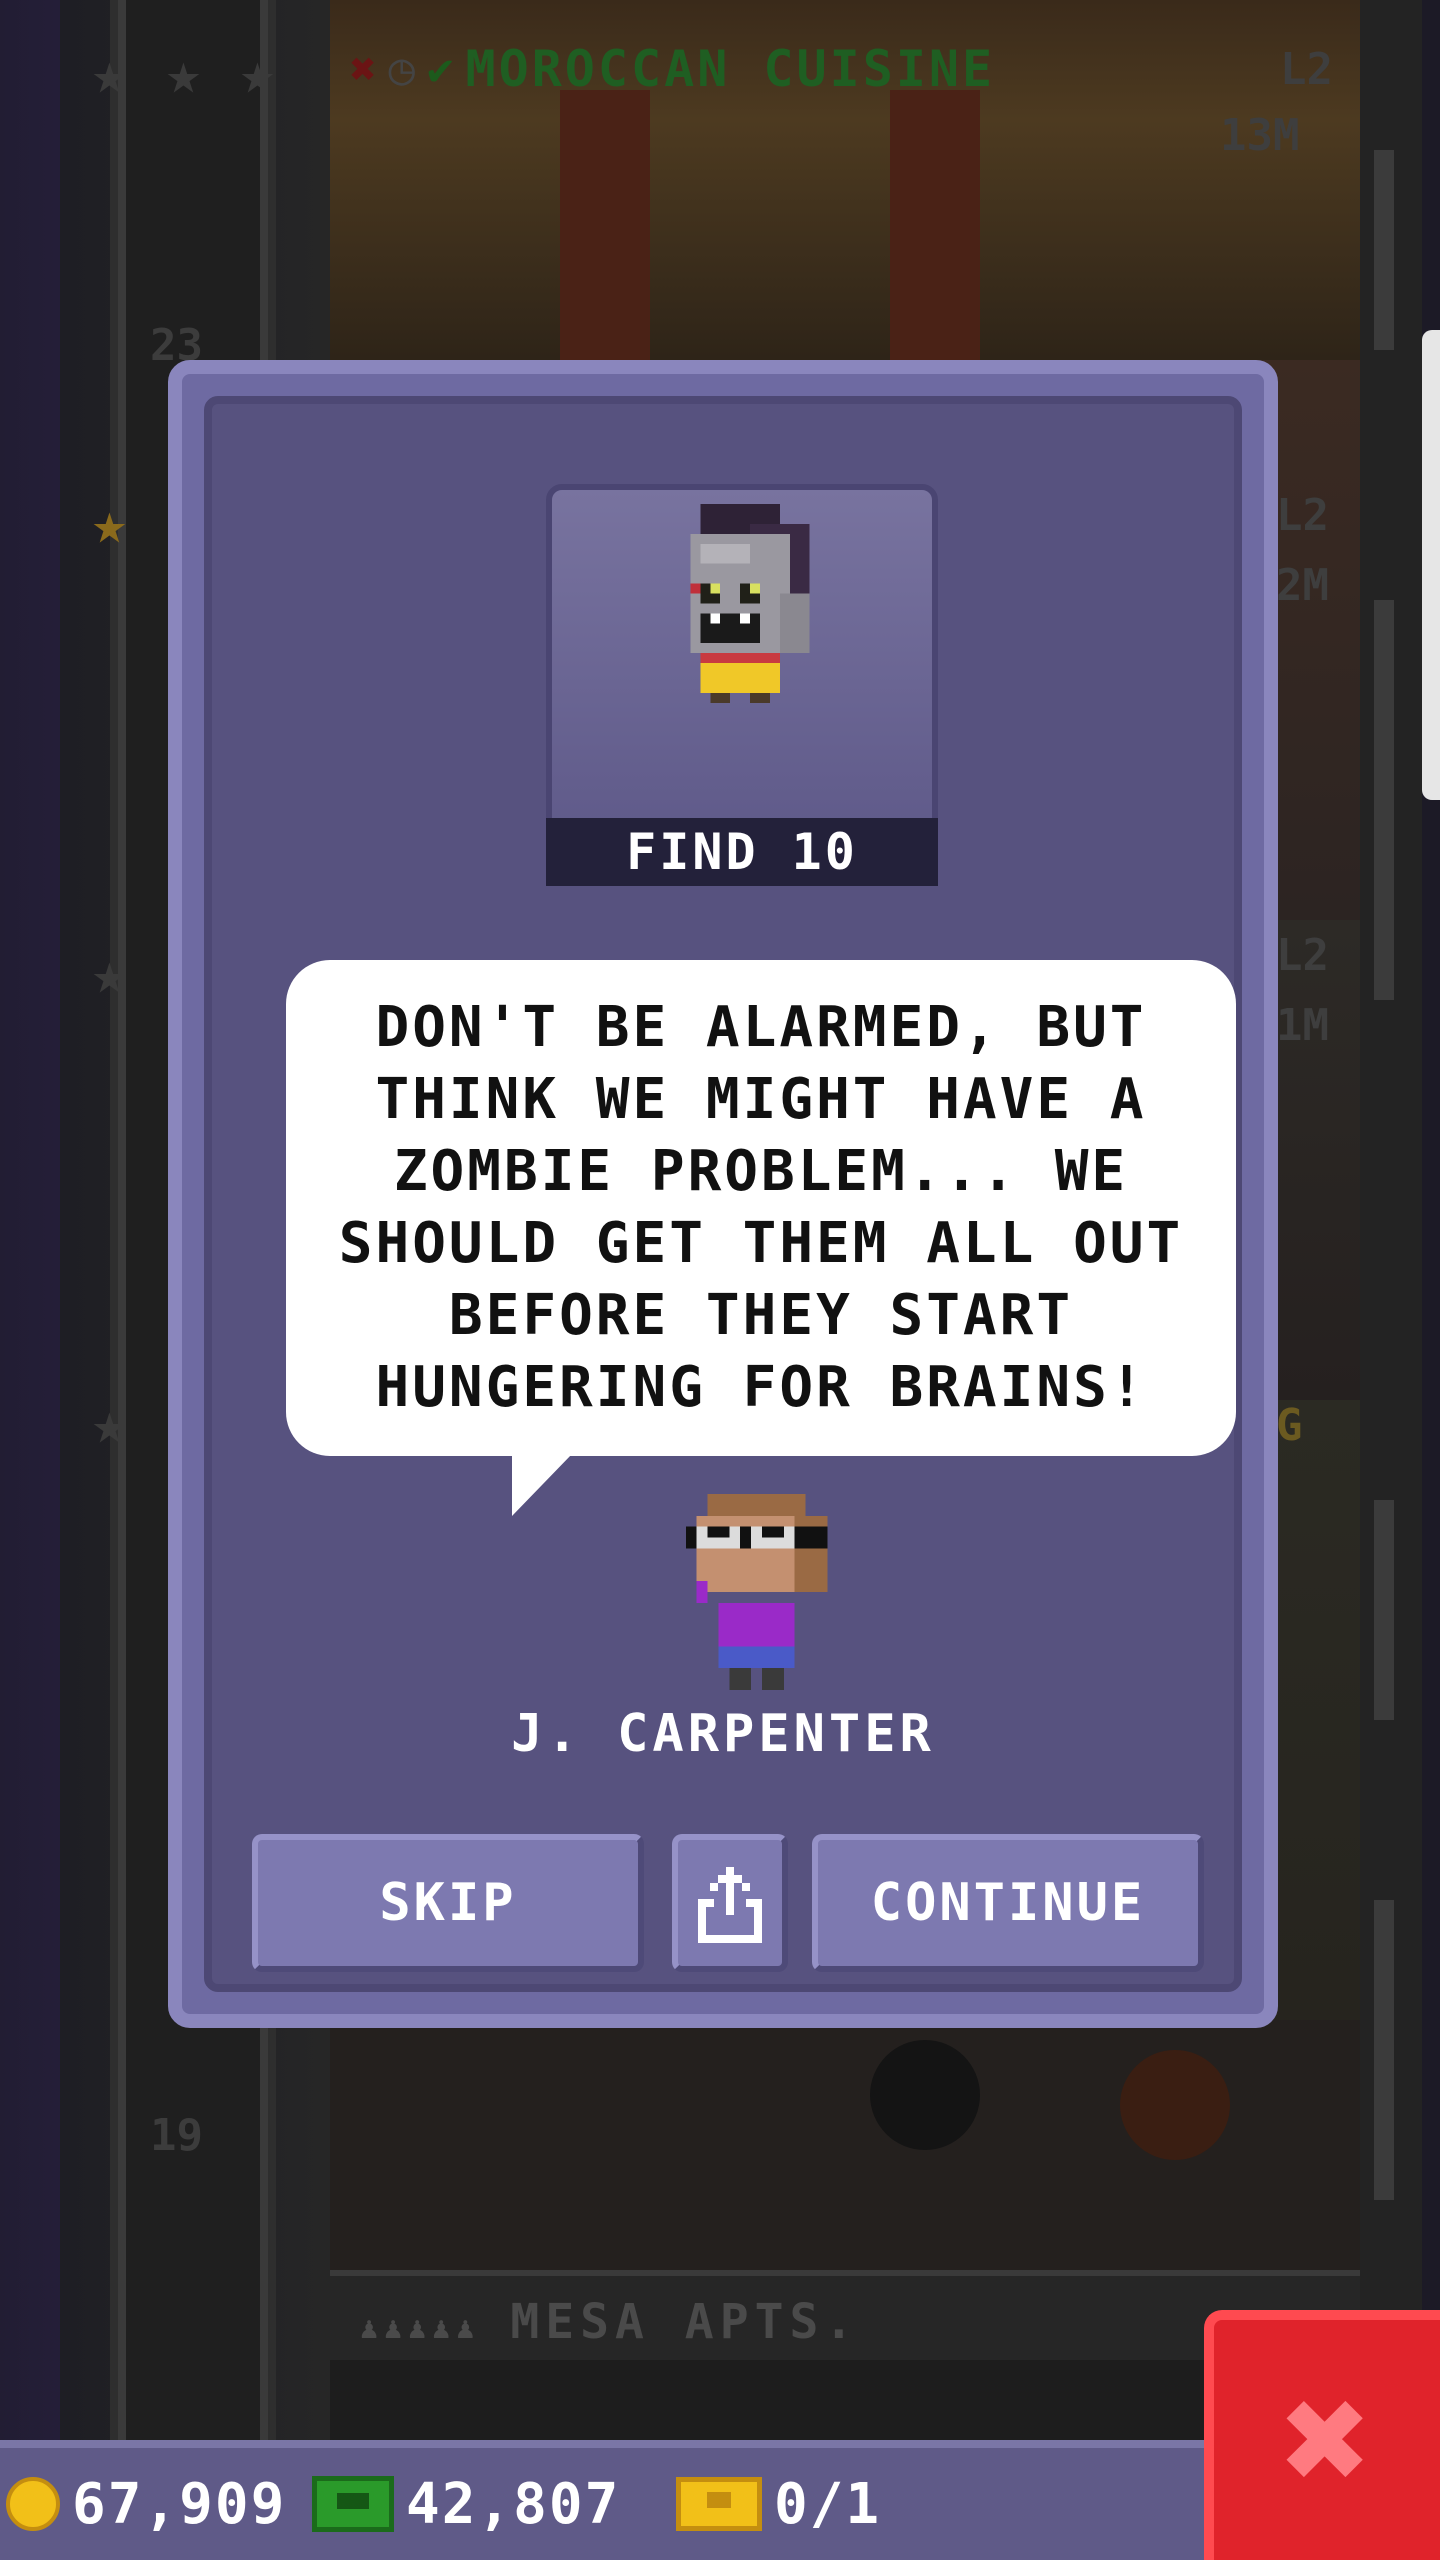 The height and width of the screenshot is (2560, 1440). I want to click on clock-icon: ◷, so click(402, 69).